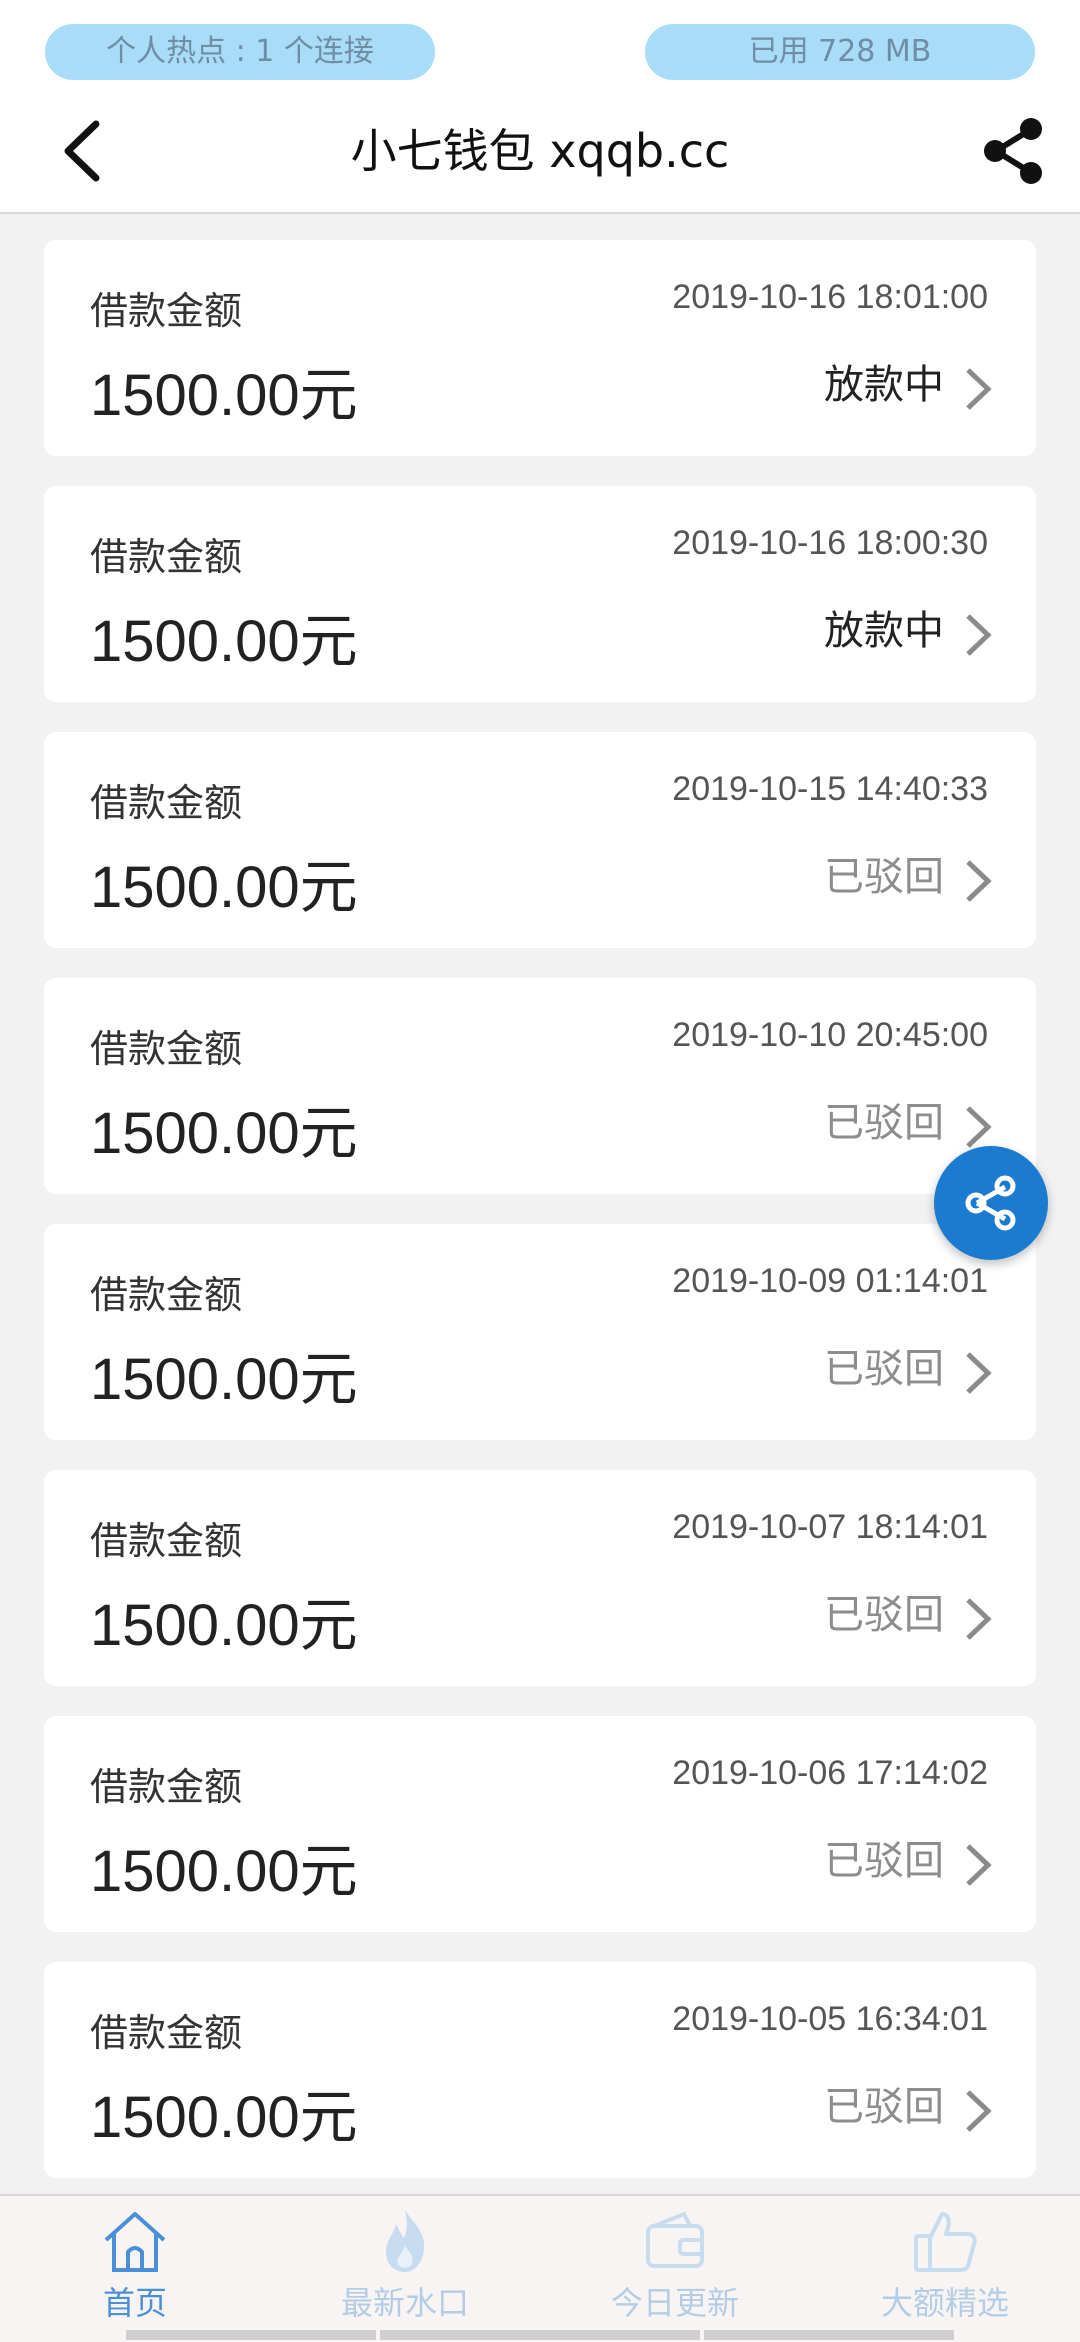  I want to click on tab-home: 首页, so click(135, 2269).